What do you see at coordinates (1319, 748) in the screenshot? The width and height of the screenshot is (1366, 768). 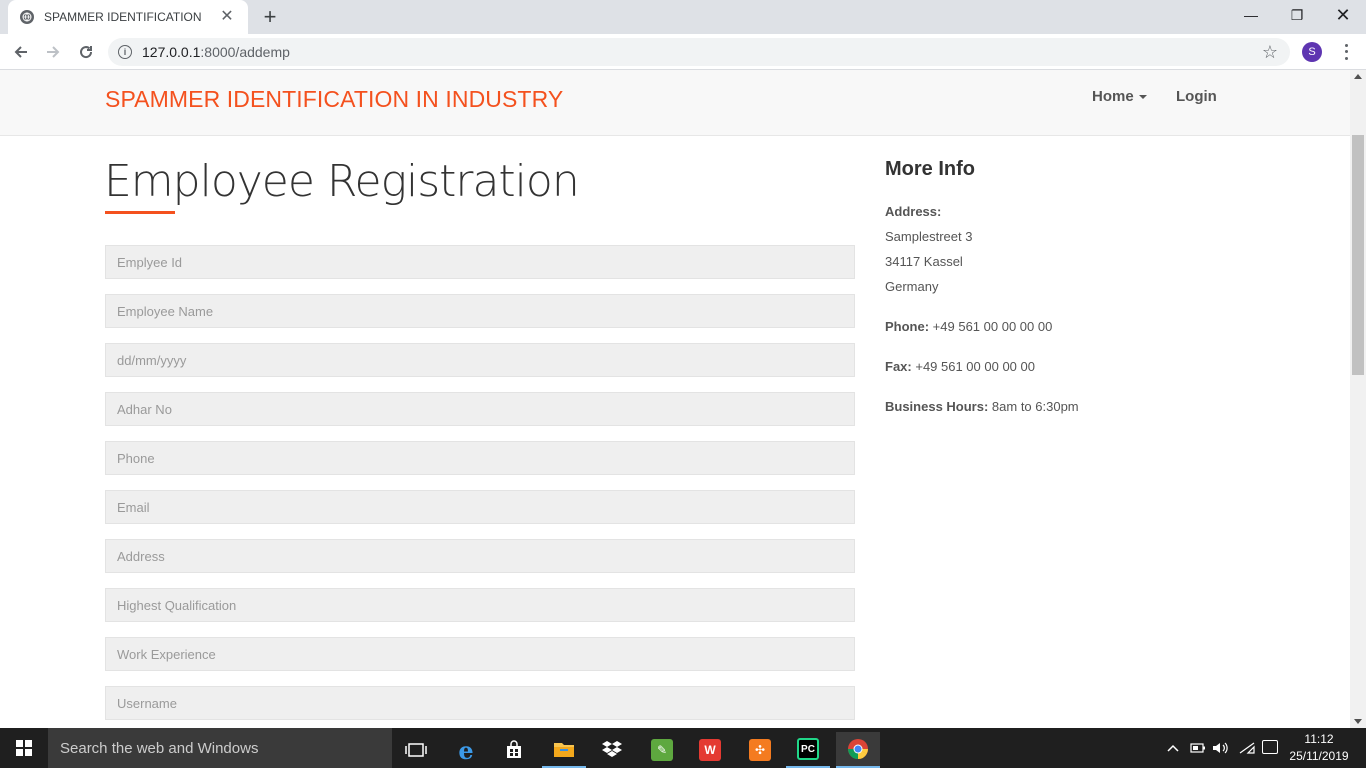 I see `taskbar-clock: 11:12 25/11/2019` at bounding box center [1319, 748].